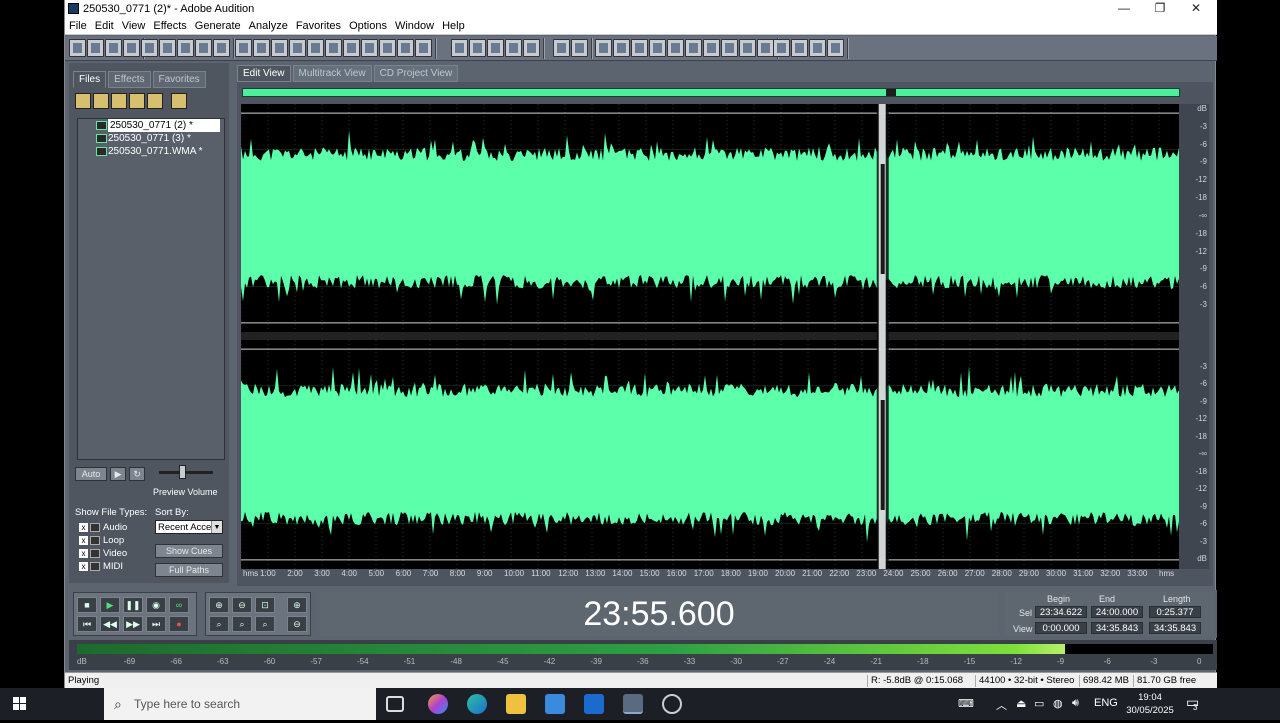 This screenshot has width=1280, height=723. What do you see at coordinates (672, 704) in the screenshot?
I see `recorder-icon` at bounding box center [672, 704].